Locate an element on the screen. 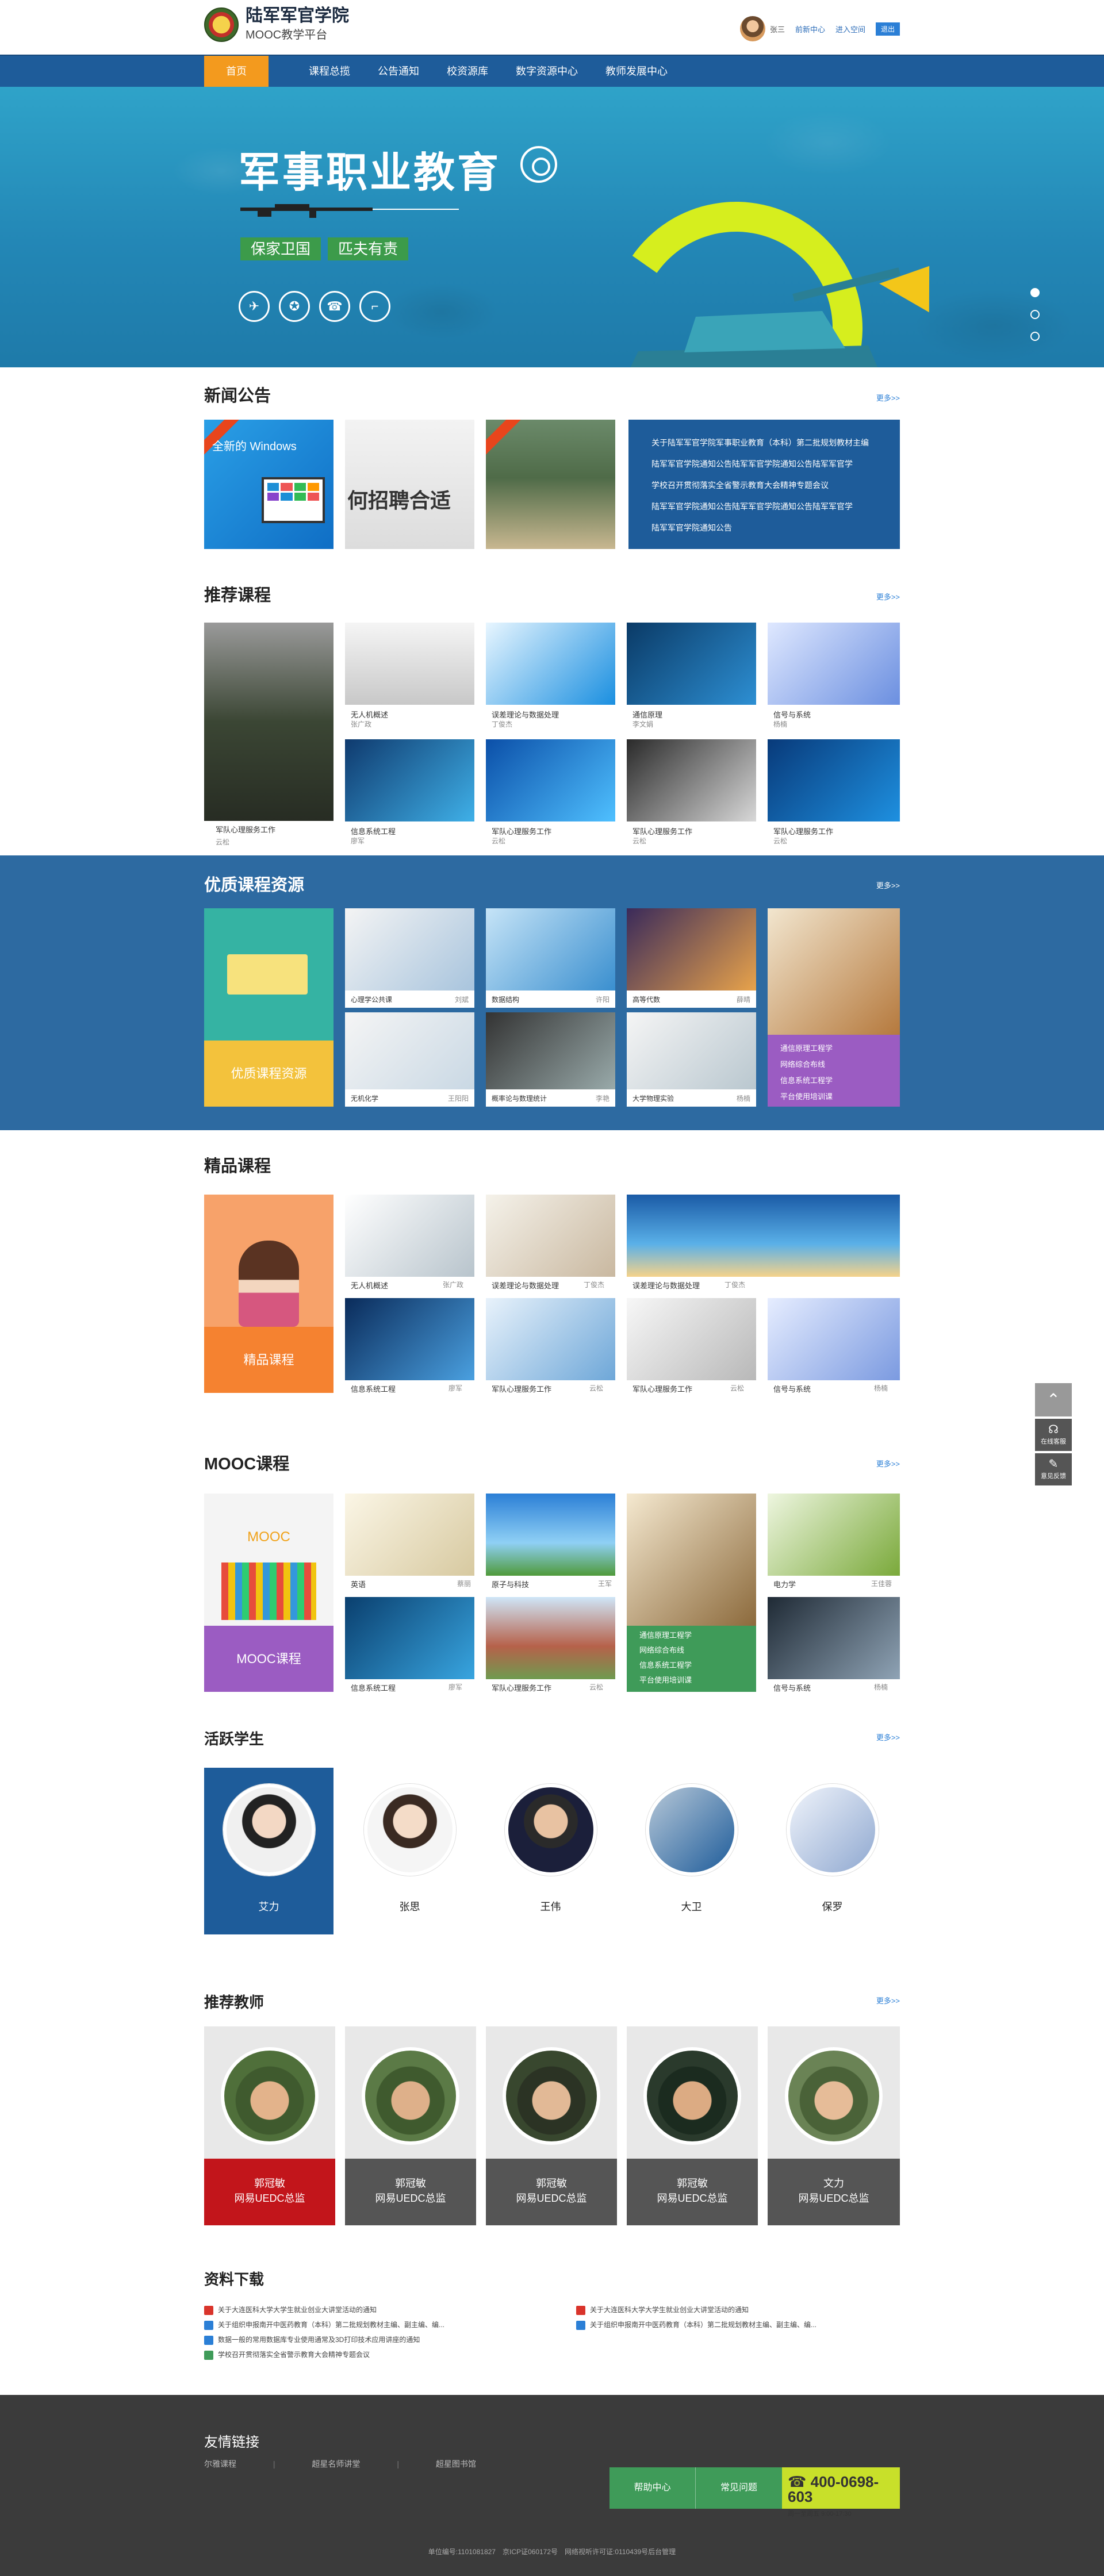  student-card: 大卫 is located at coordinates (691, 1851).